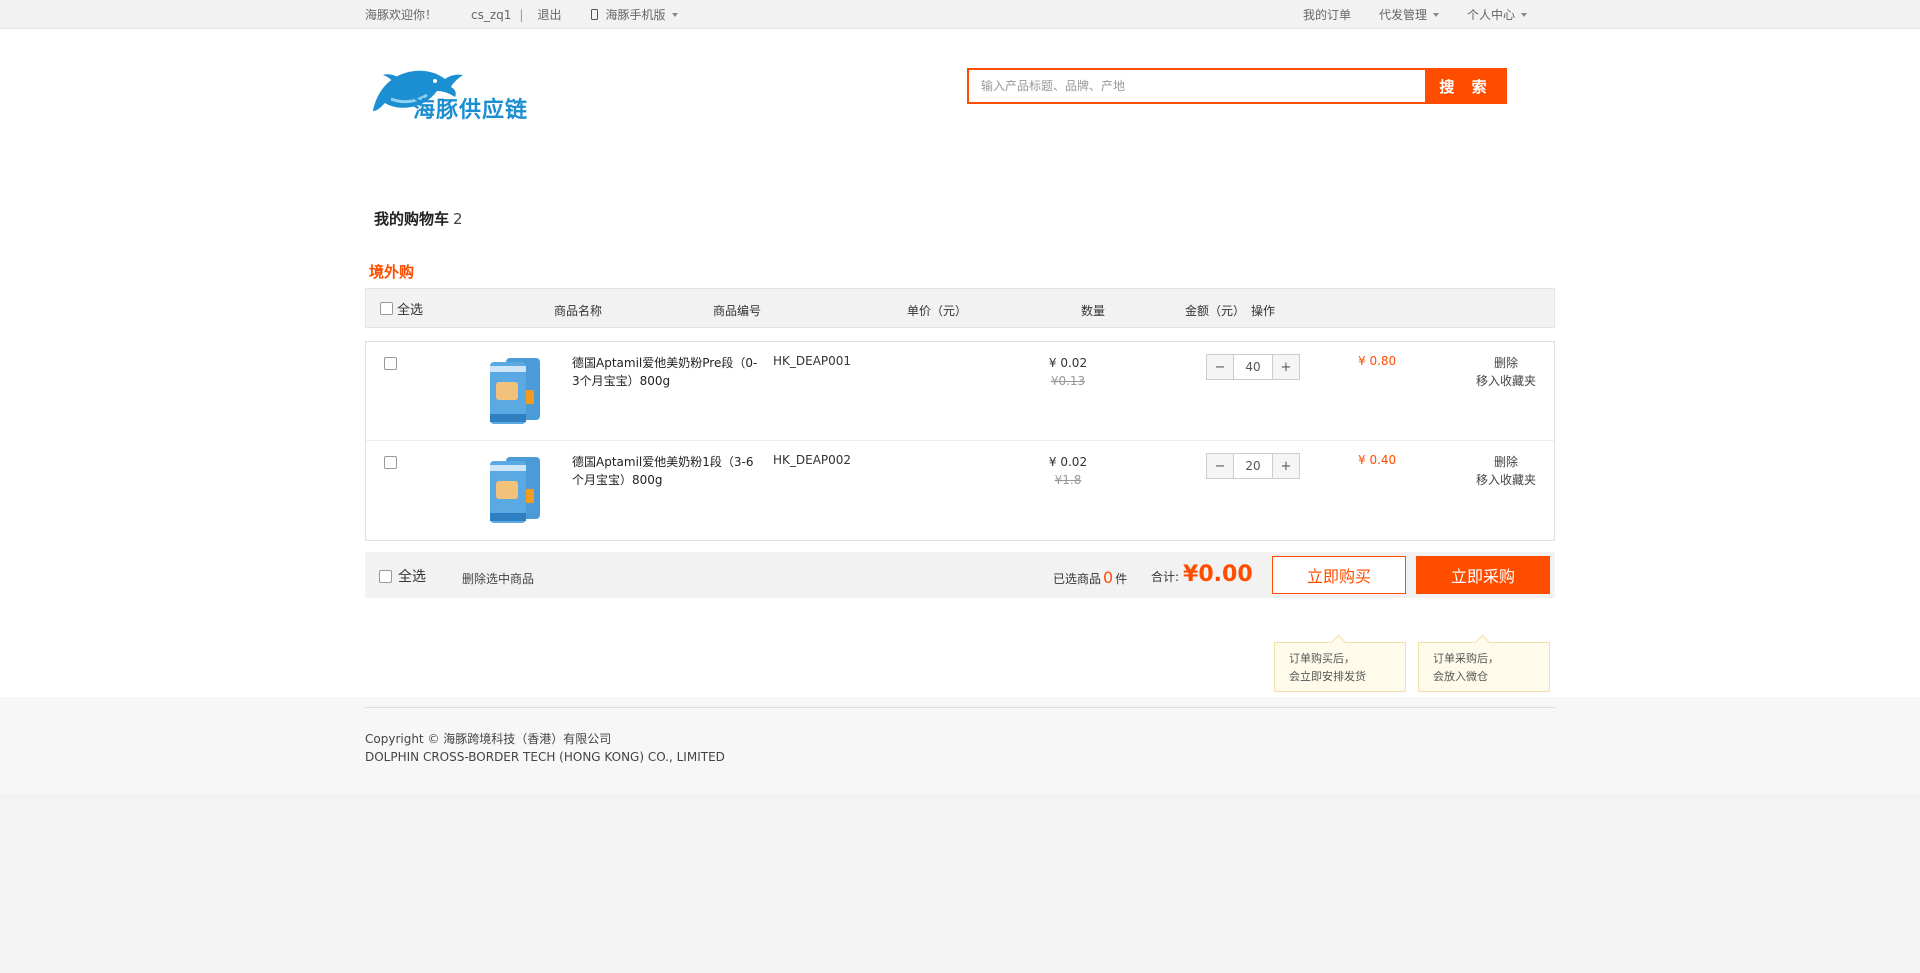 Image resolution: width=1920 pixels, height=973 pixels. I want to click on original-price: ¥0.13, so click(1068, 381).